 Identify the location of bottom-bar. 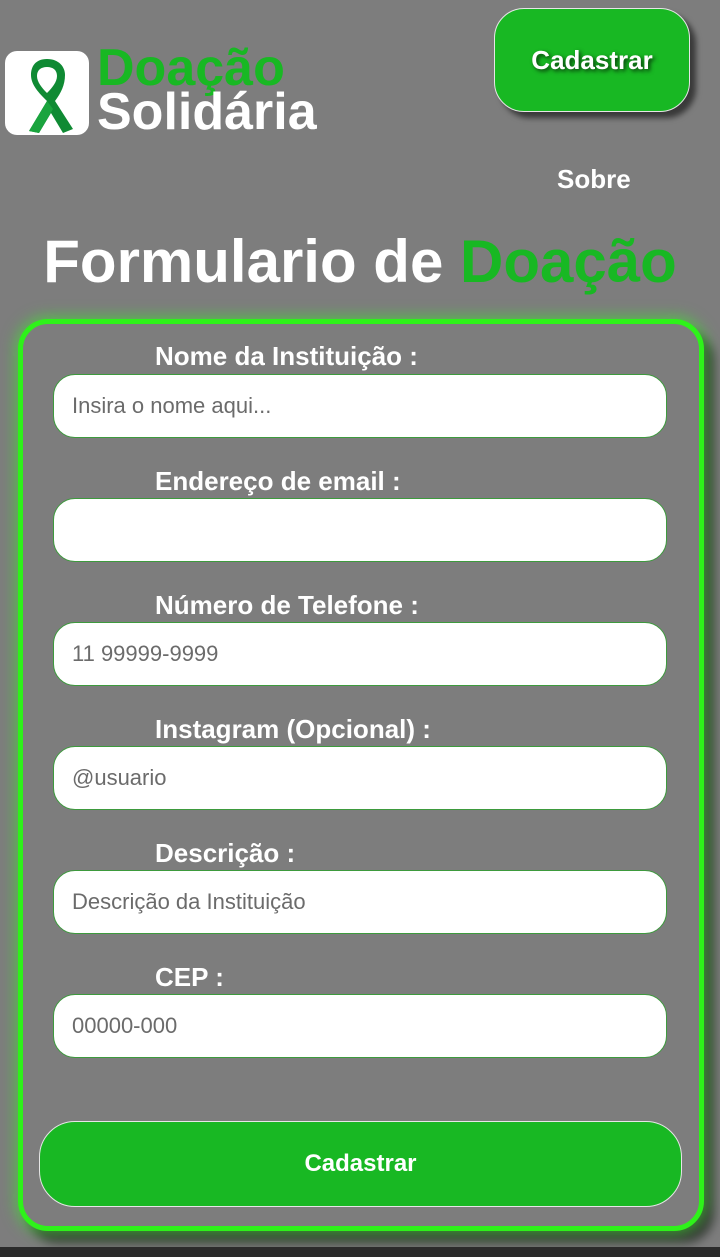
(360, 1252).